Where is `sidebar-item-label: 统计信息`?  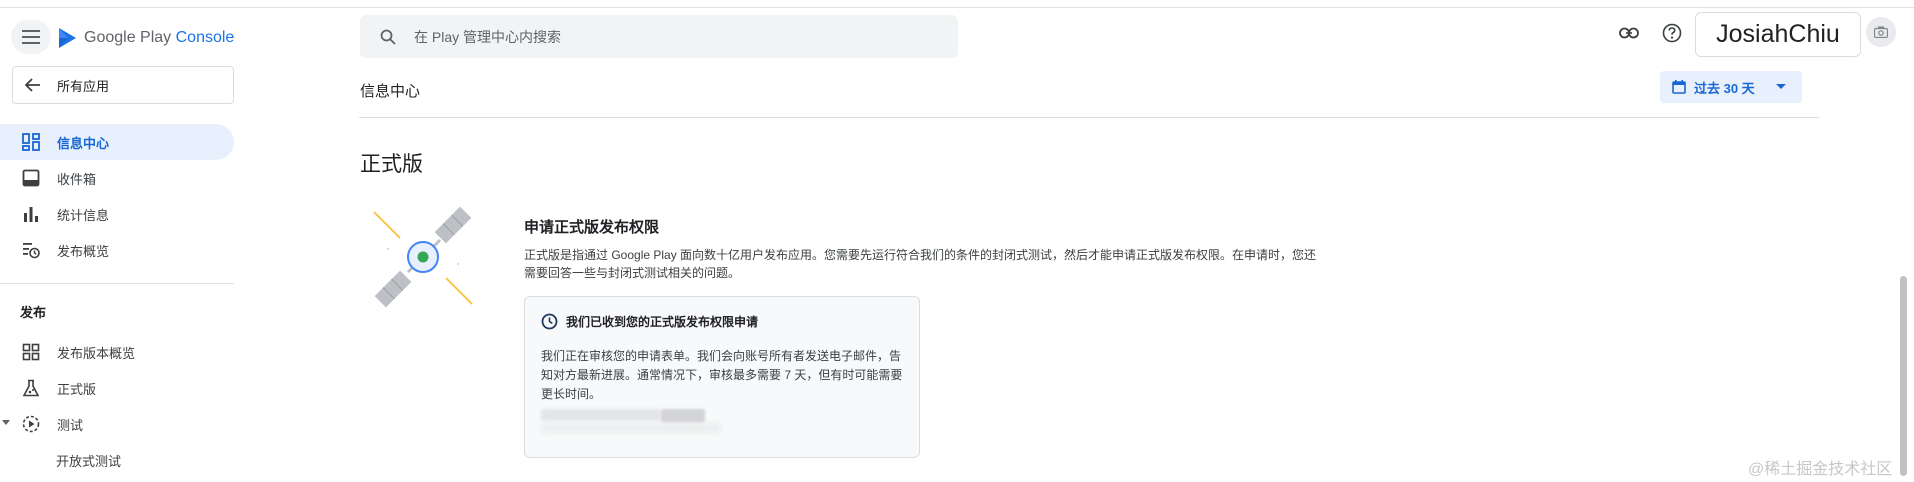 sidebar-item-label: 统计信息 is located at coordinates (83, 215).